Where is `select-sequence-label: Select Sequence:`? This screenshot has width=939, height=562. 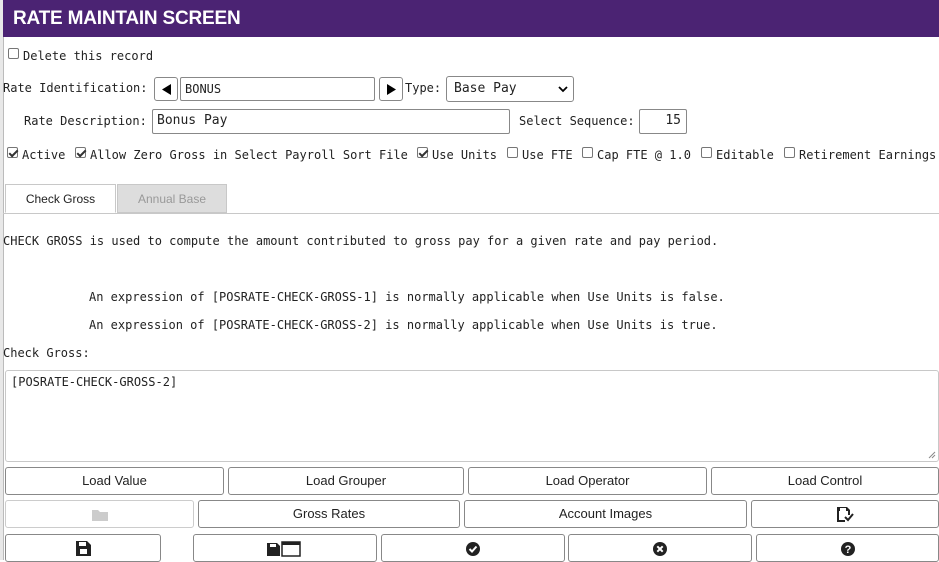 select-sequence-label: Select Sequence: is located at coordinates (577, 121).